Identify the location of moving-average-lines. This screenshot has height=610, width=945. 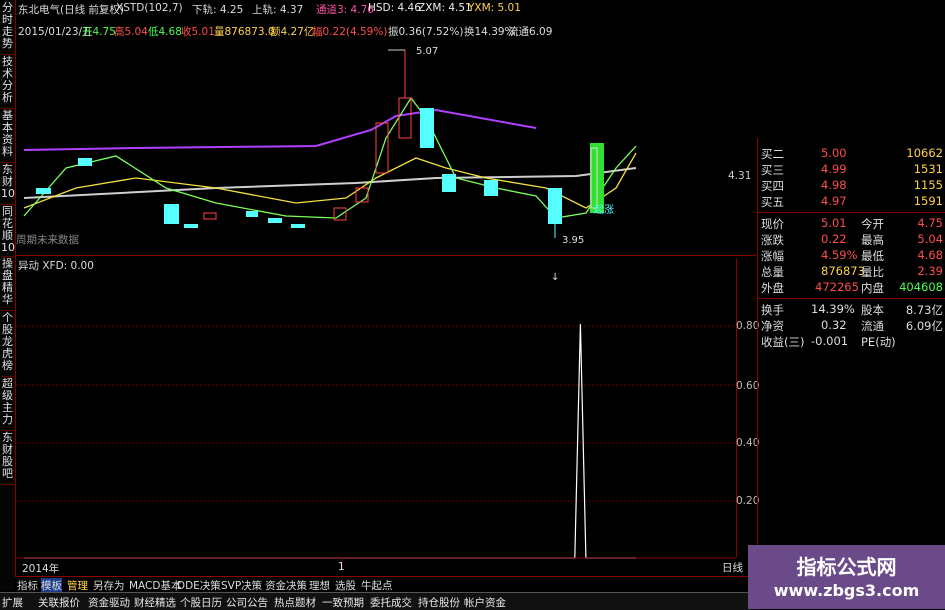
(330, 157).